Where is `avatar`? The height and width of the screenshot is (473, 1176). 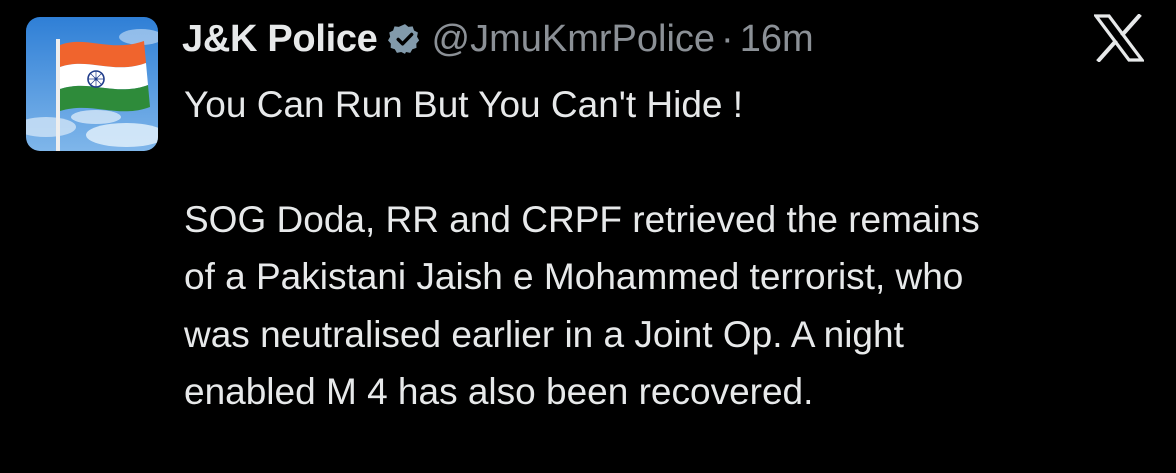 avatar is located at coordinates (92, 84).